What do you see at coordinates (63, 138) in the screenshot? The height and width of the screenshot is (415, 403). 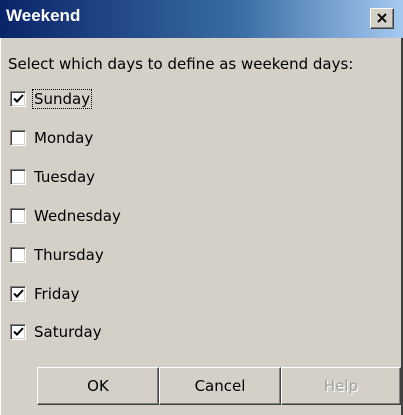 I see `monday-label: Monday` at bounding box center [63, 138].